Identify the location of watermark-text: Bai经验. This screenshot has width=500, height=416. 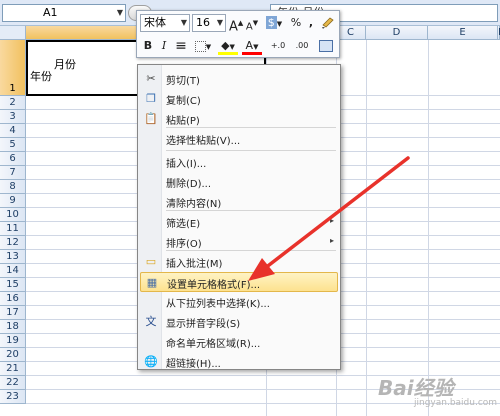
(416, 388).